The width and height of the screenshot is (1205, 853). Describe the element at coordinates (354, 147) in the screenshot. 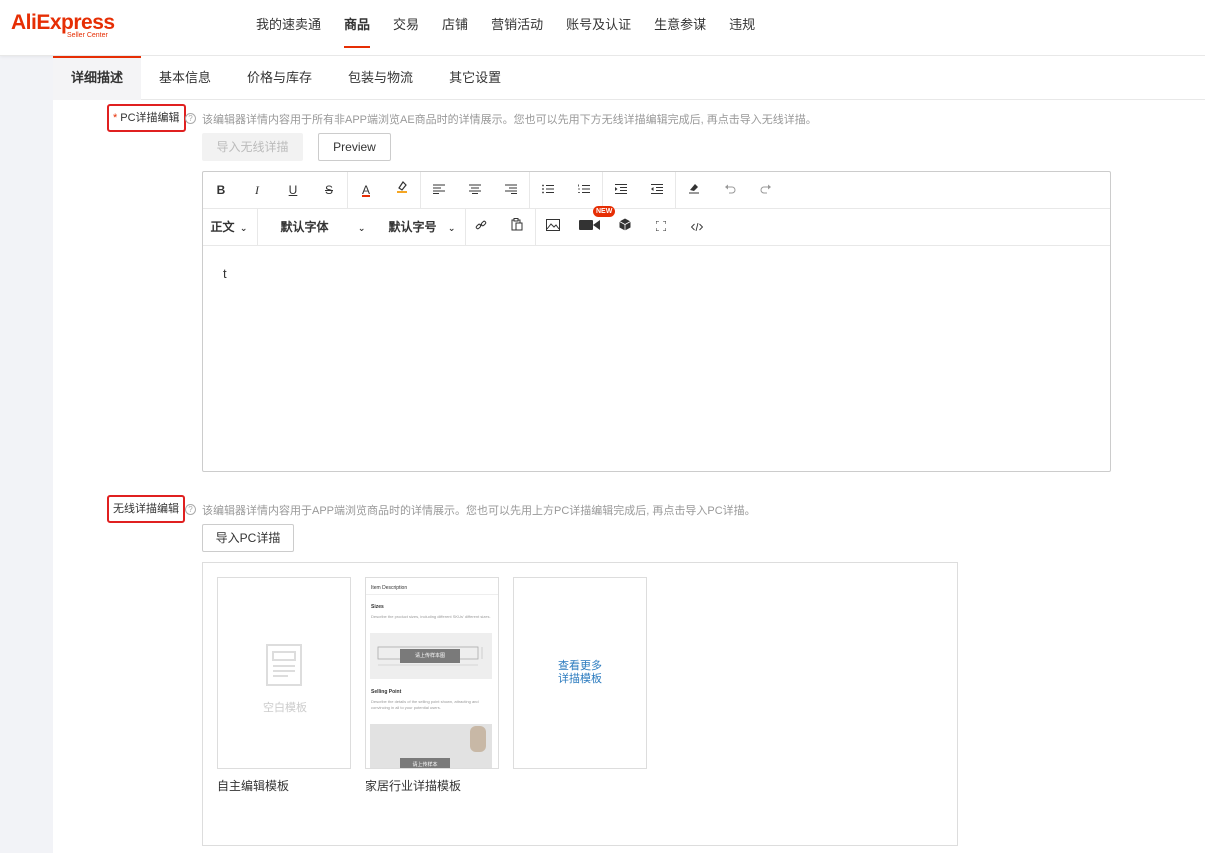

I see `preview-button: Preview` at that location.